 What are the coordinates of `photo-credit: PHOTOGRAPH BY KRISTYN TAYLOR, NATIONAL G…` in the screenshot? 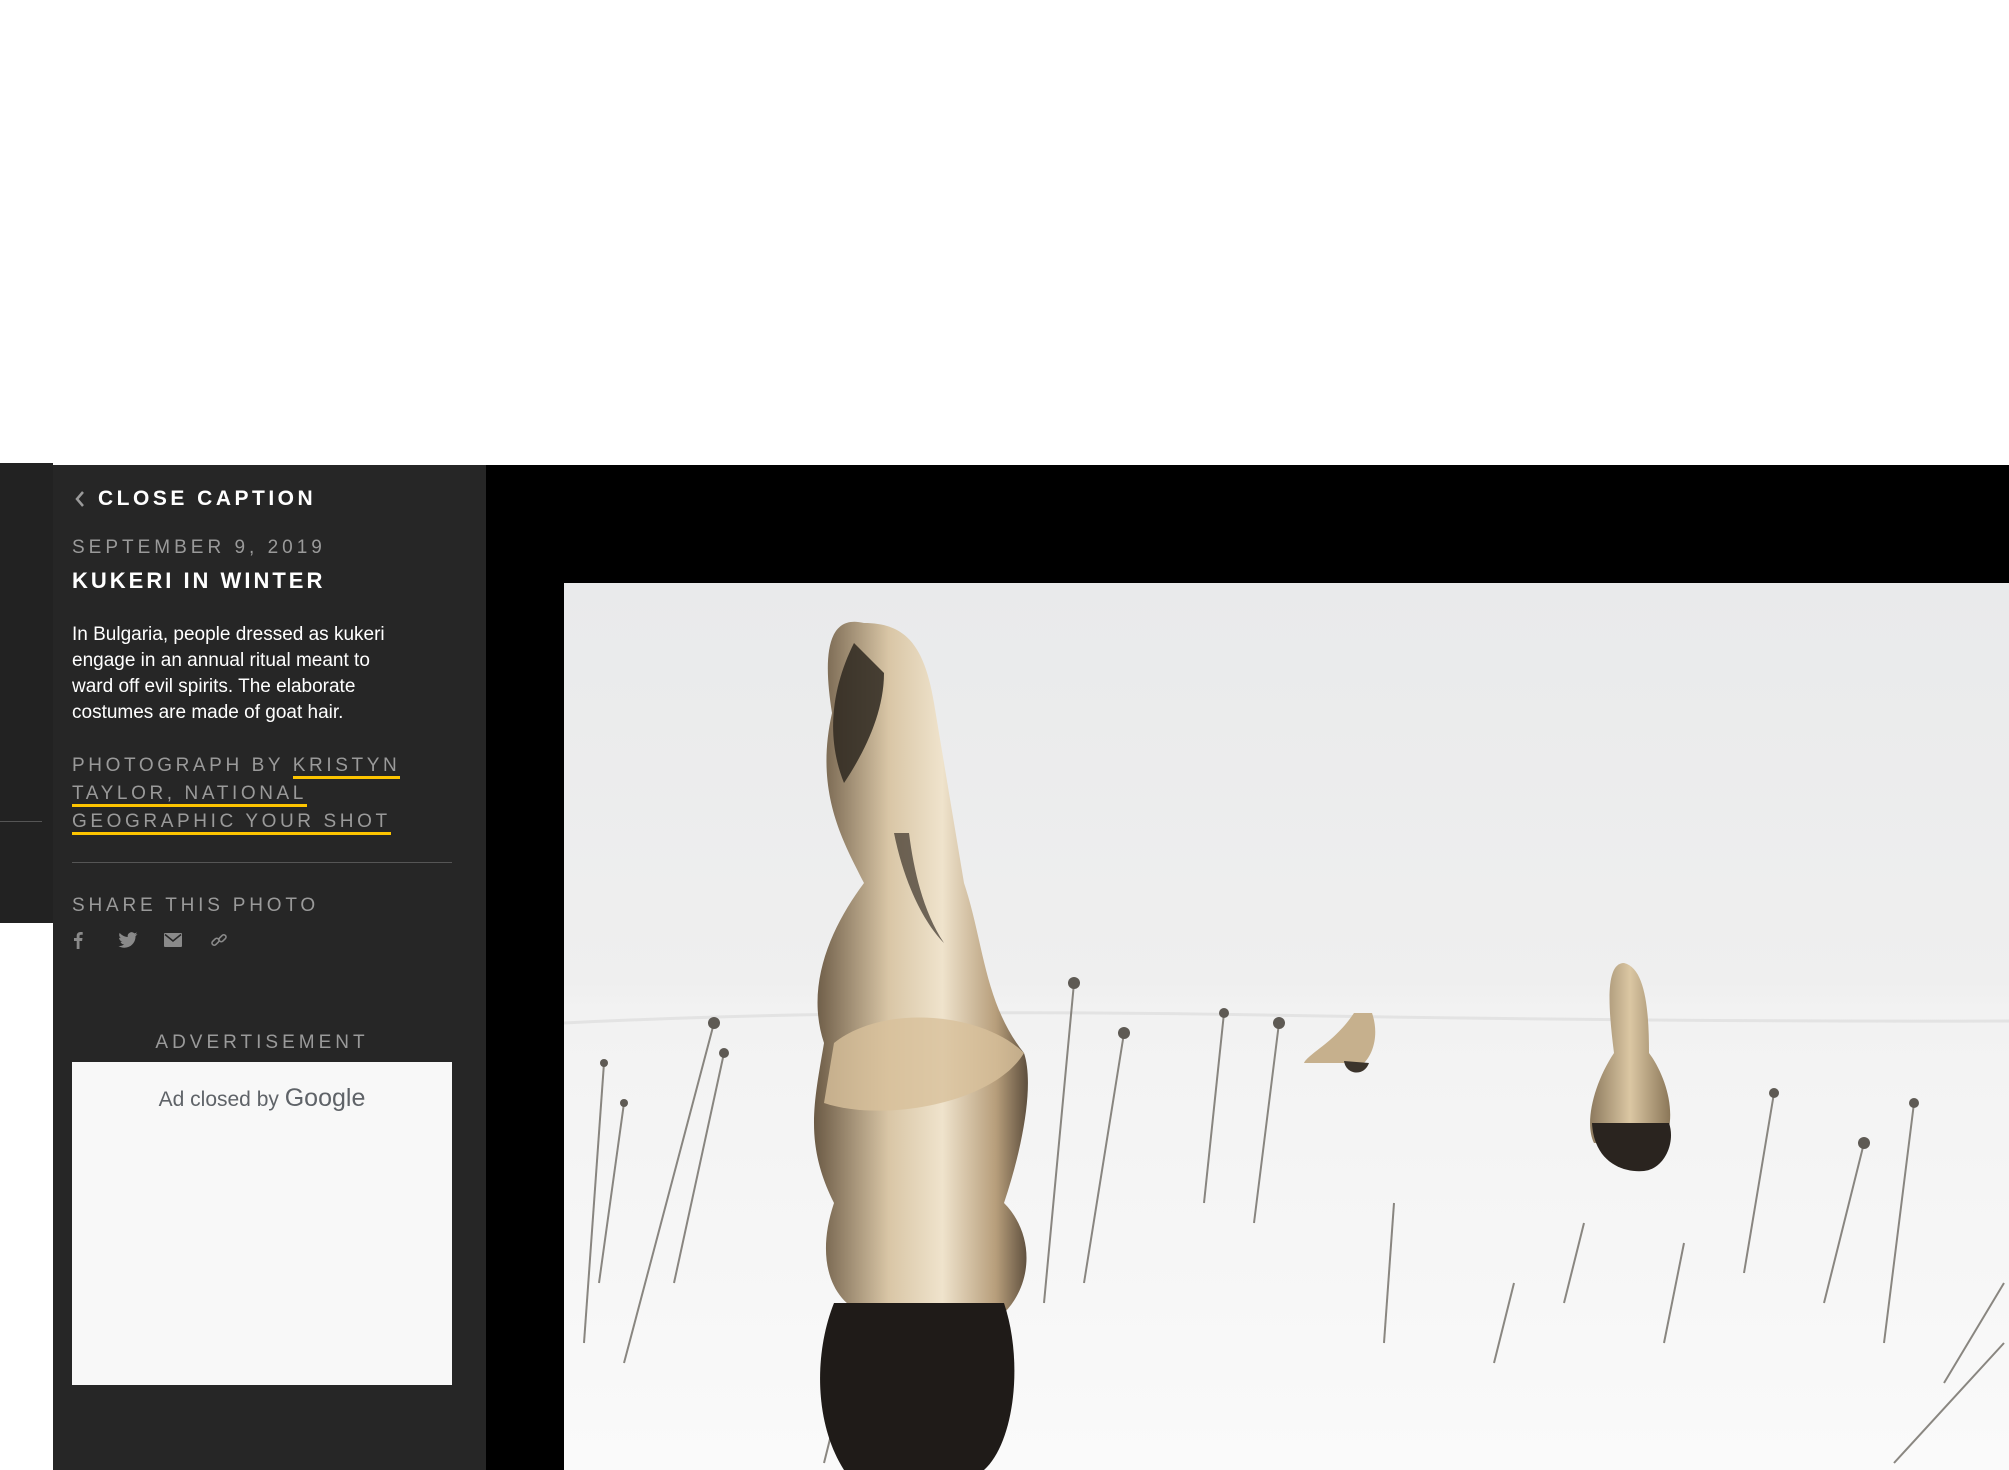 It's located at (242, 794).